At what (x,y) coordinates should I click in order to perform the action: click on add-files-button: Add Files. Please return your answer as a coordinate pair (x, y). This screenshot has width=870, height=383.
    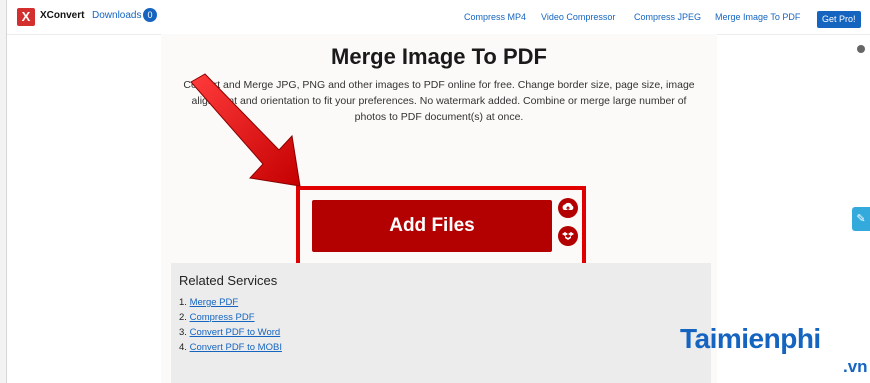
    Looking at the image, I should click on (432, 226).